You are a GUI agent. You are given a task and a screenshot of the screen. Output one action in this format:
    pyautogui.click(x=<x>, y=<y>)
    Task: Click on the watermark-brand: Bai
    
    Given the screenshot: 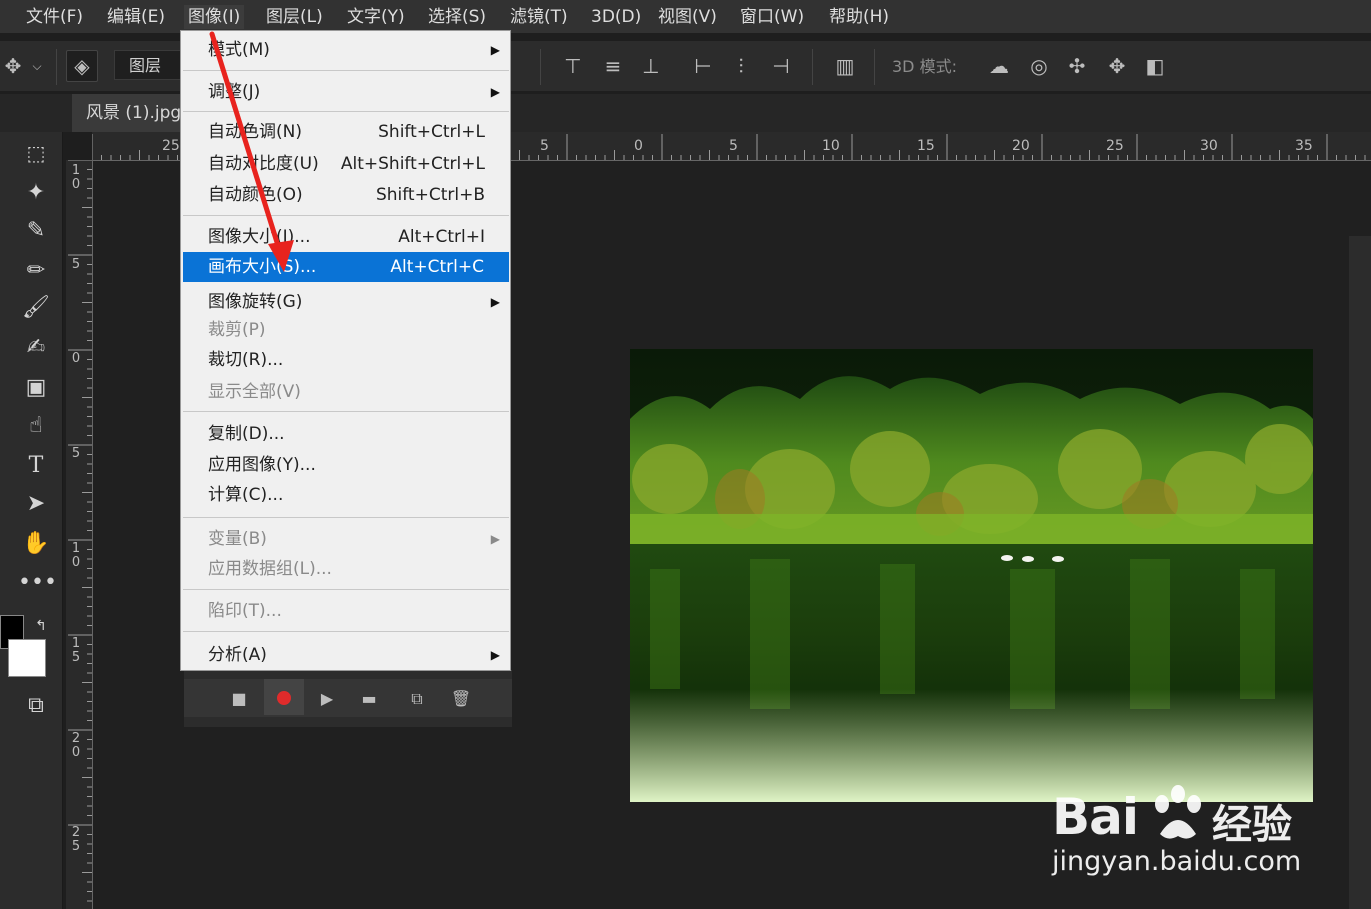 What is the action you would take?
    pyautogui.click(x=1095, y=817)
    